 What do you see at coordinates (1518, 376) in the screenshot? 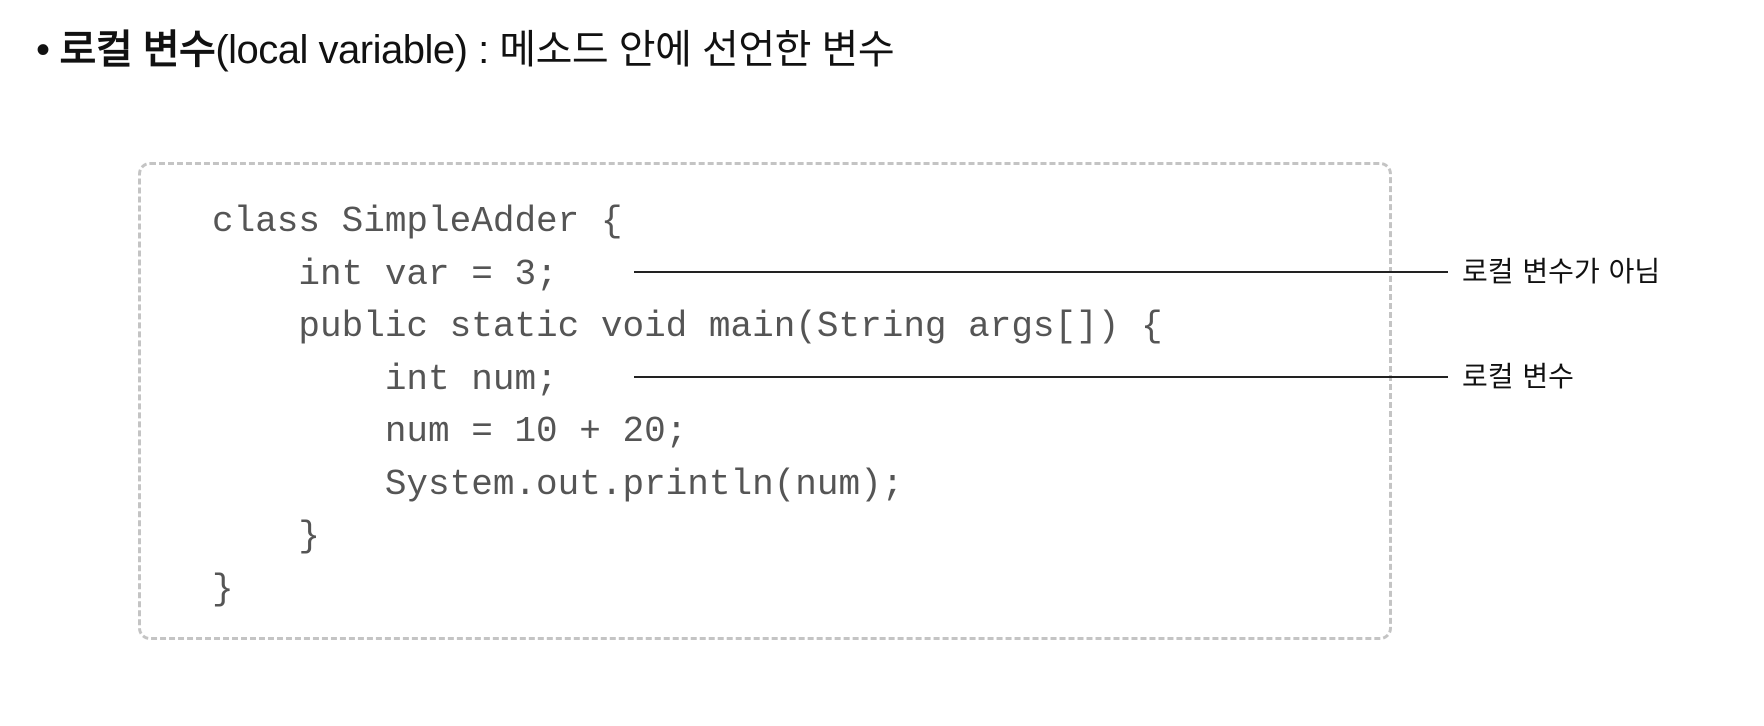
I see `annotation-label: 로컬 변수` at bounding box center [1518, 376].